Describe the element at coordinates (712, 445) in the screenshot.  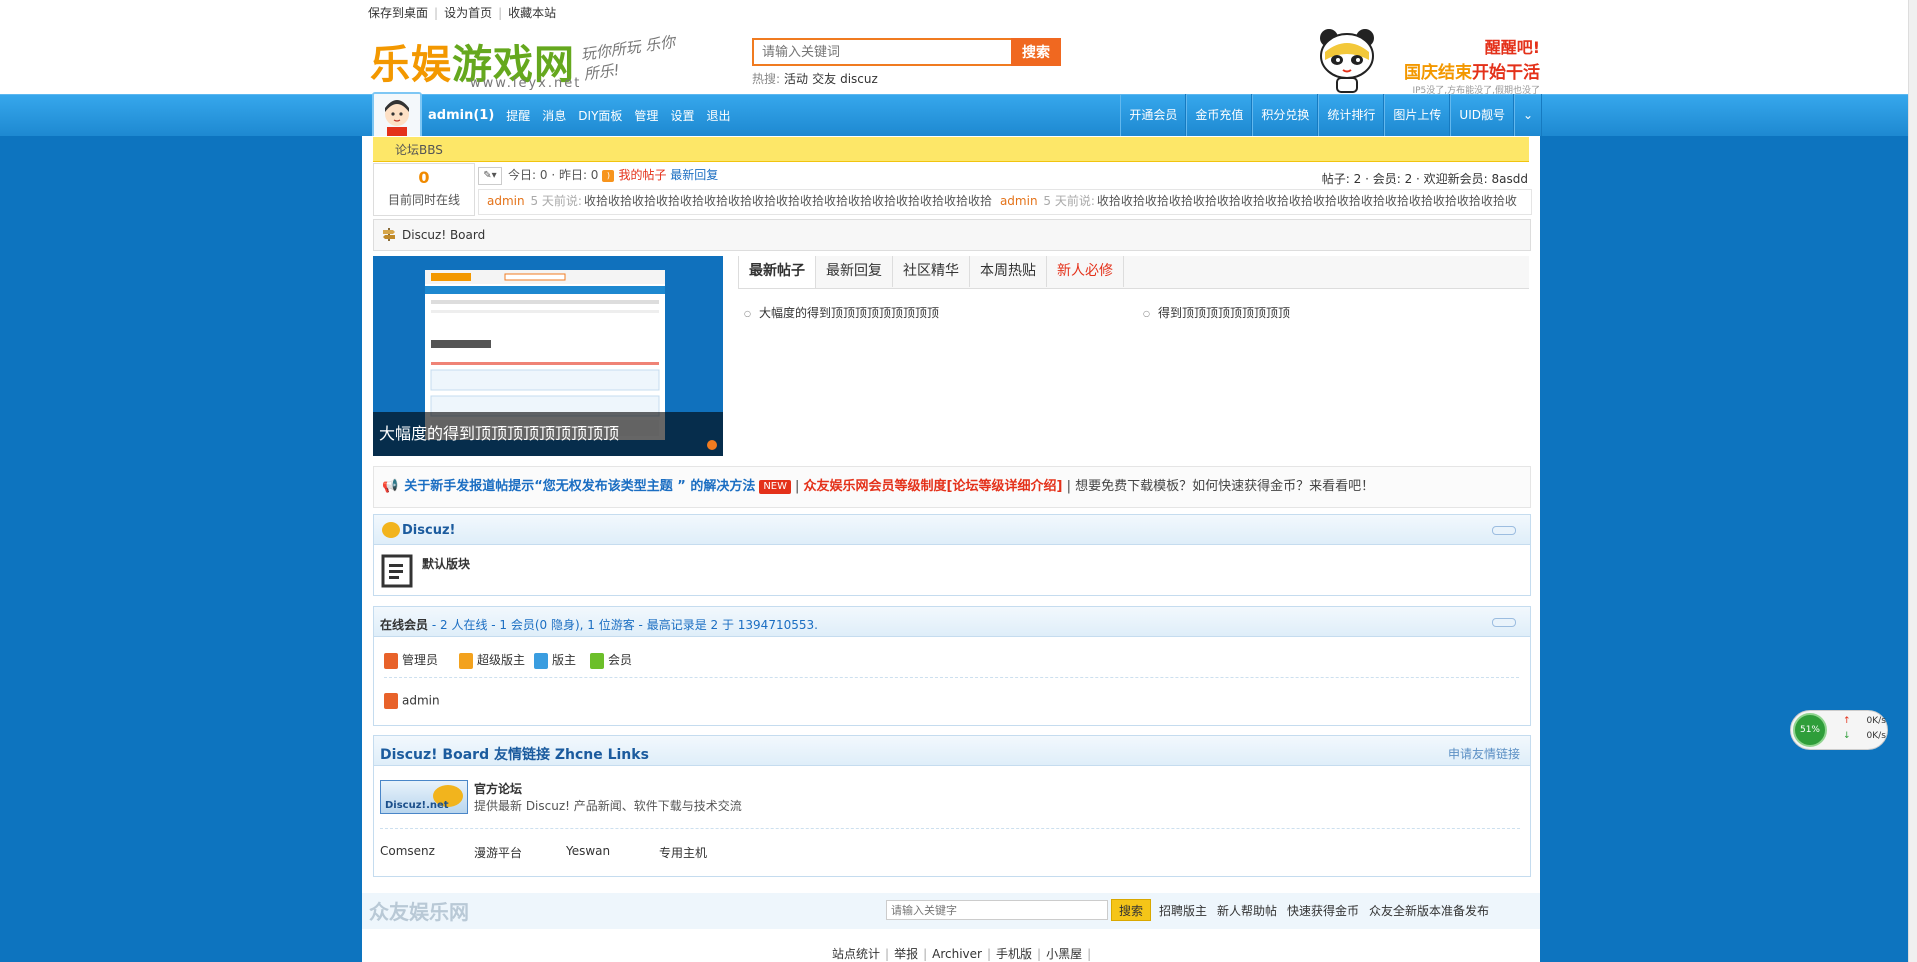
I see `slide-indicator` at that location.